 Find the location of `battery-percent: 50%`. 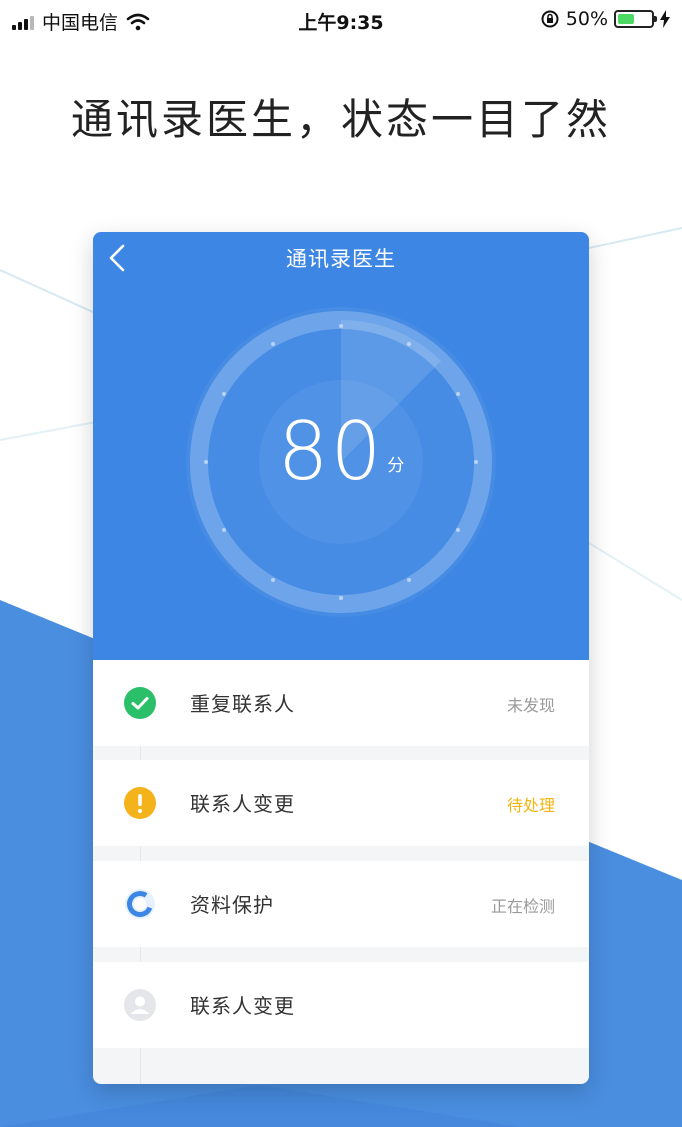

battery-percent: 50% is located at coordinates (586, 19).